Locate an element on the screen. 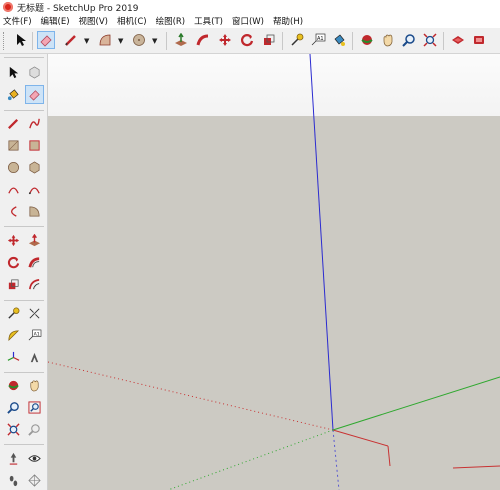 The height and width of the screenshot is (490, 500). rectangle-tool-button is located at coordinates (13, 145).